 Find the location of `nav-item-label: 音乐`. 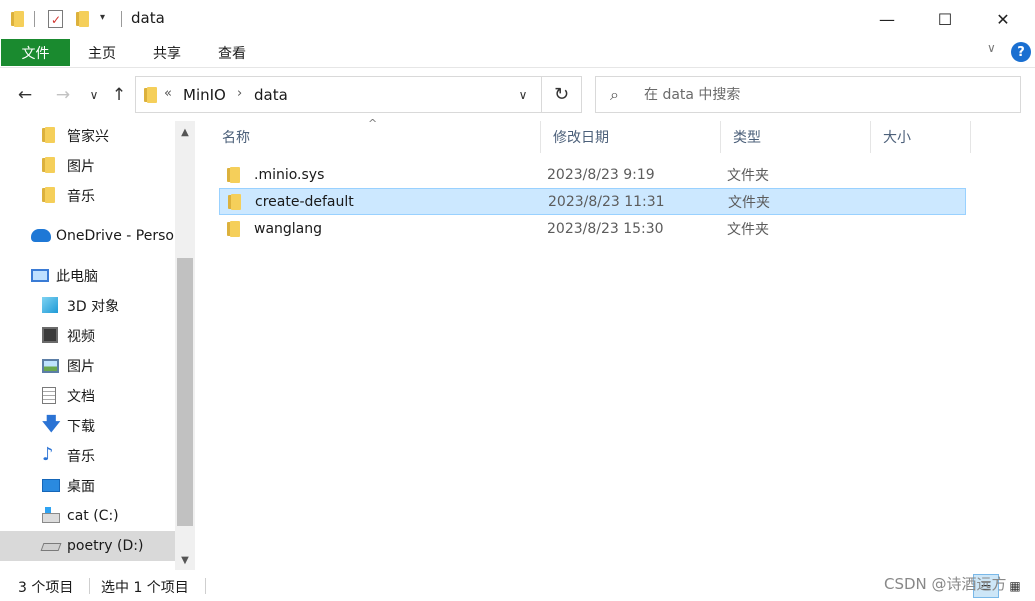

nav-item-label: 音乐 is located at coordinates (81, 457).